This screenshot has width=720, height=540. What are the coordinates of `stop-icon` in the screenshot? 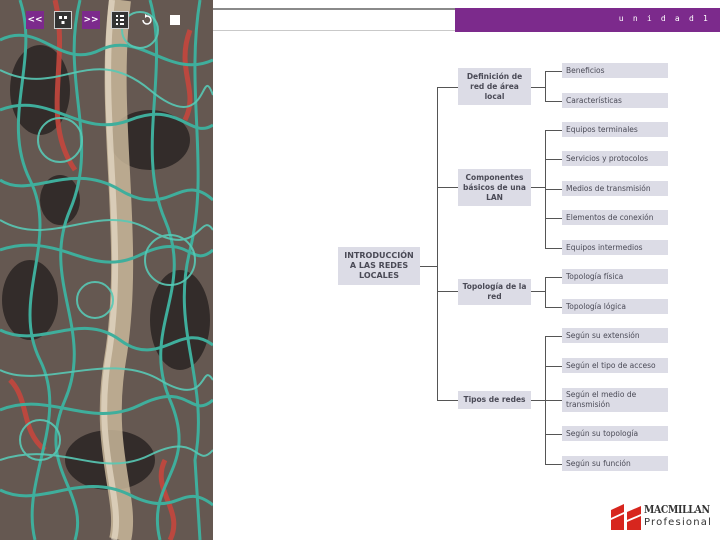 It's located at (175, 20).